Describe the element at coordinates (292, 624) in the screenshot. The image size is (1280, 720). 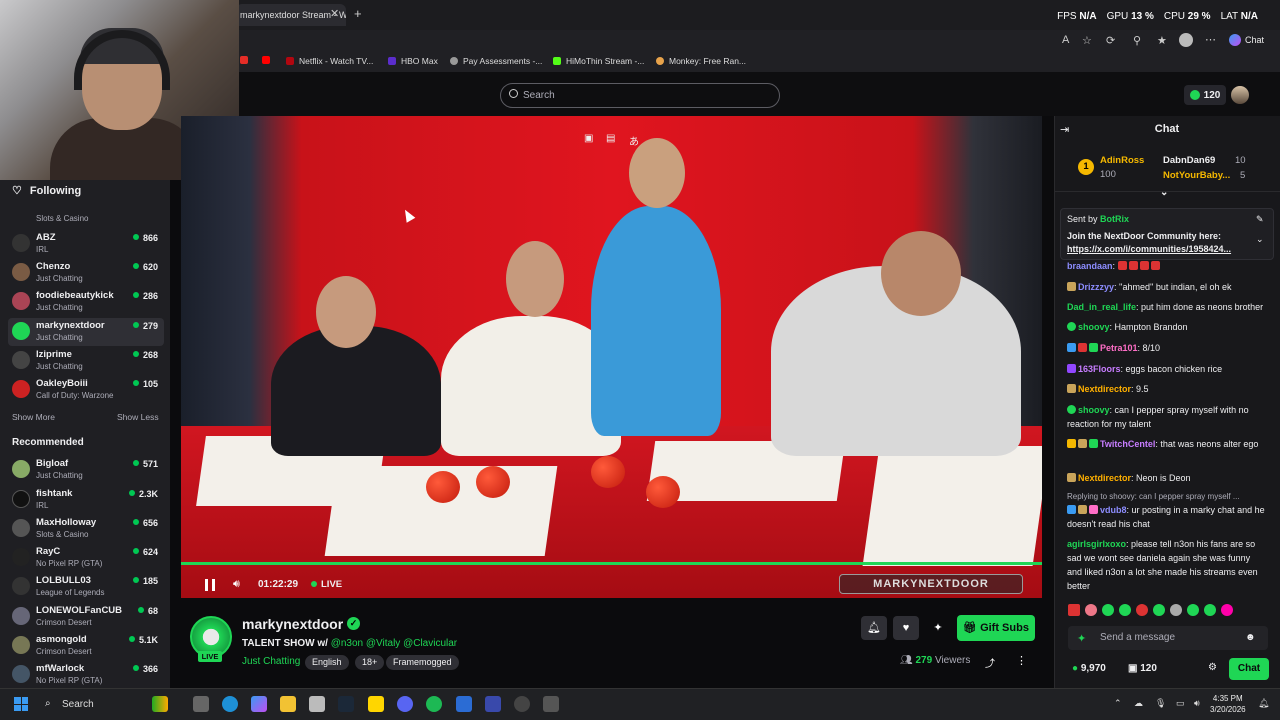
I see `channel-name: markynextdoor` at that location.